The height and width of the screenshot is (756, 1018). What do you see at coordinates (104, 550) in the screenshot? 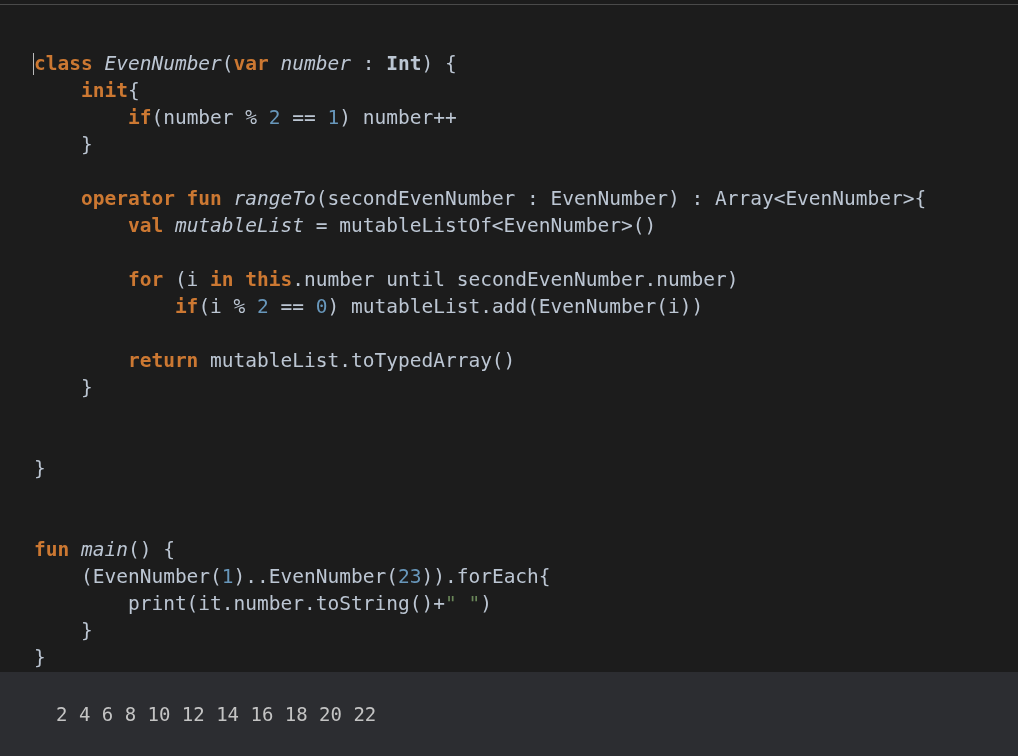
I see `code-line: fun main() {` at bounding box center [104, 550].